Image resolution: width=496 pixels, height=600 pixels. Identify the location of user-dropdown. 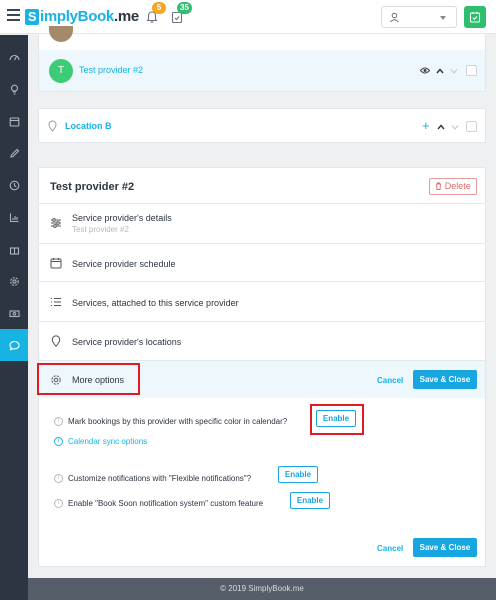
(419, 17).